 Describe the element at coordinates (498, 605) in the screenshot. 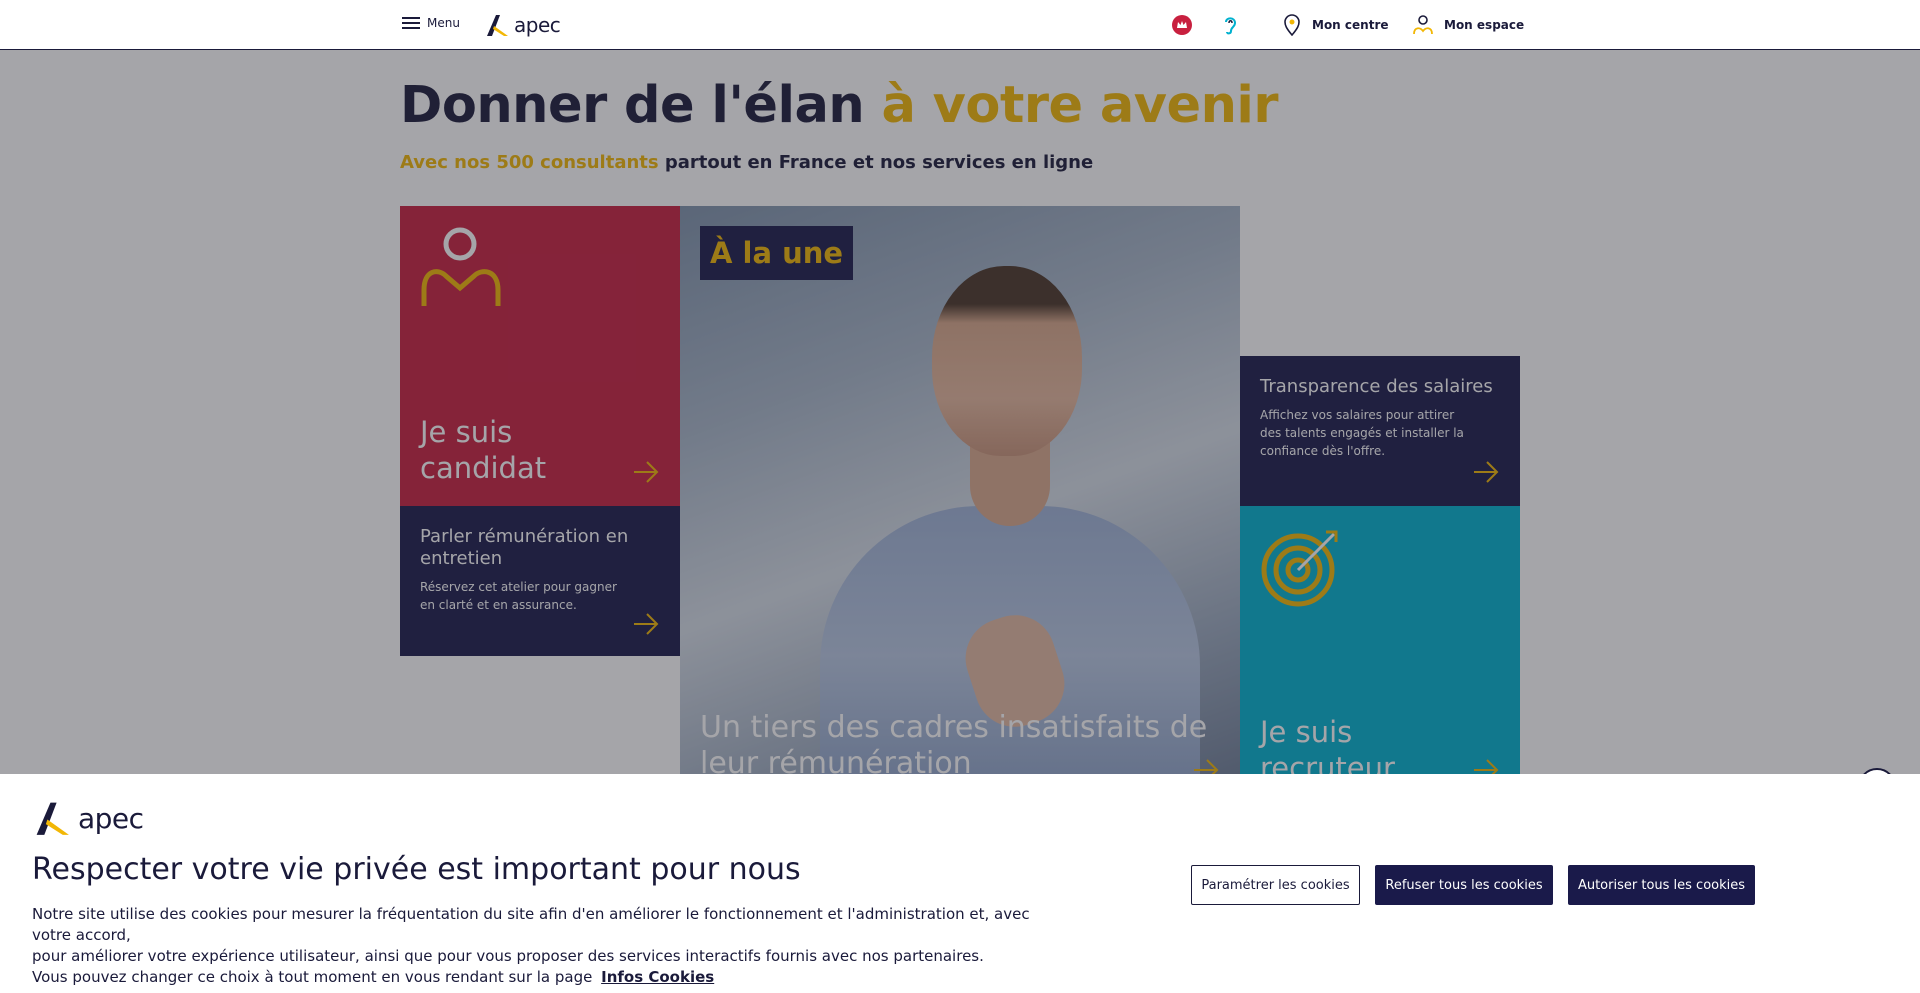

I see `remuneration-desc-line2: en clarté et en assurance.` at that location.